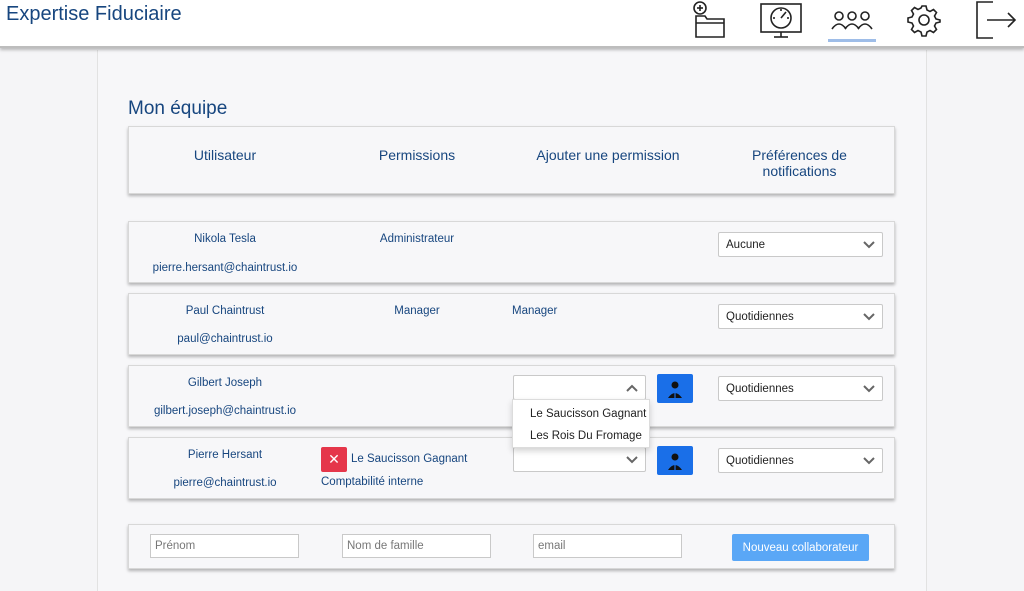 The image size is (1024, 591). I want to click on logout-icon, so click(995, 20).